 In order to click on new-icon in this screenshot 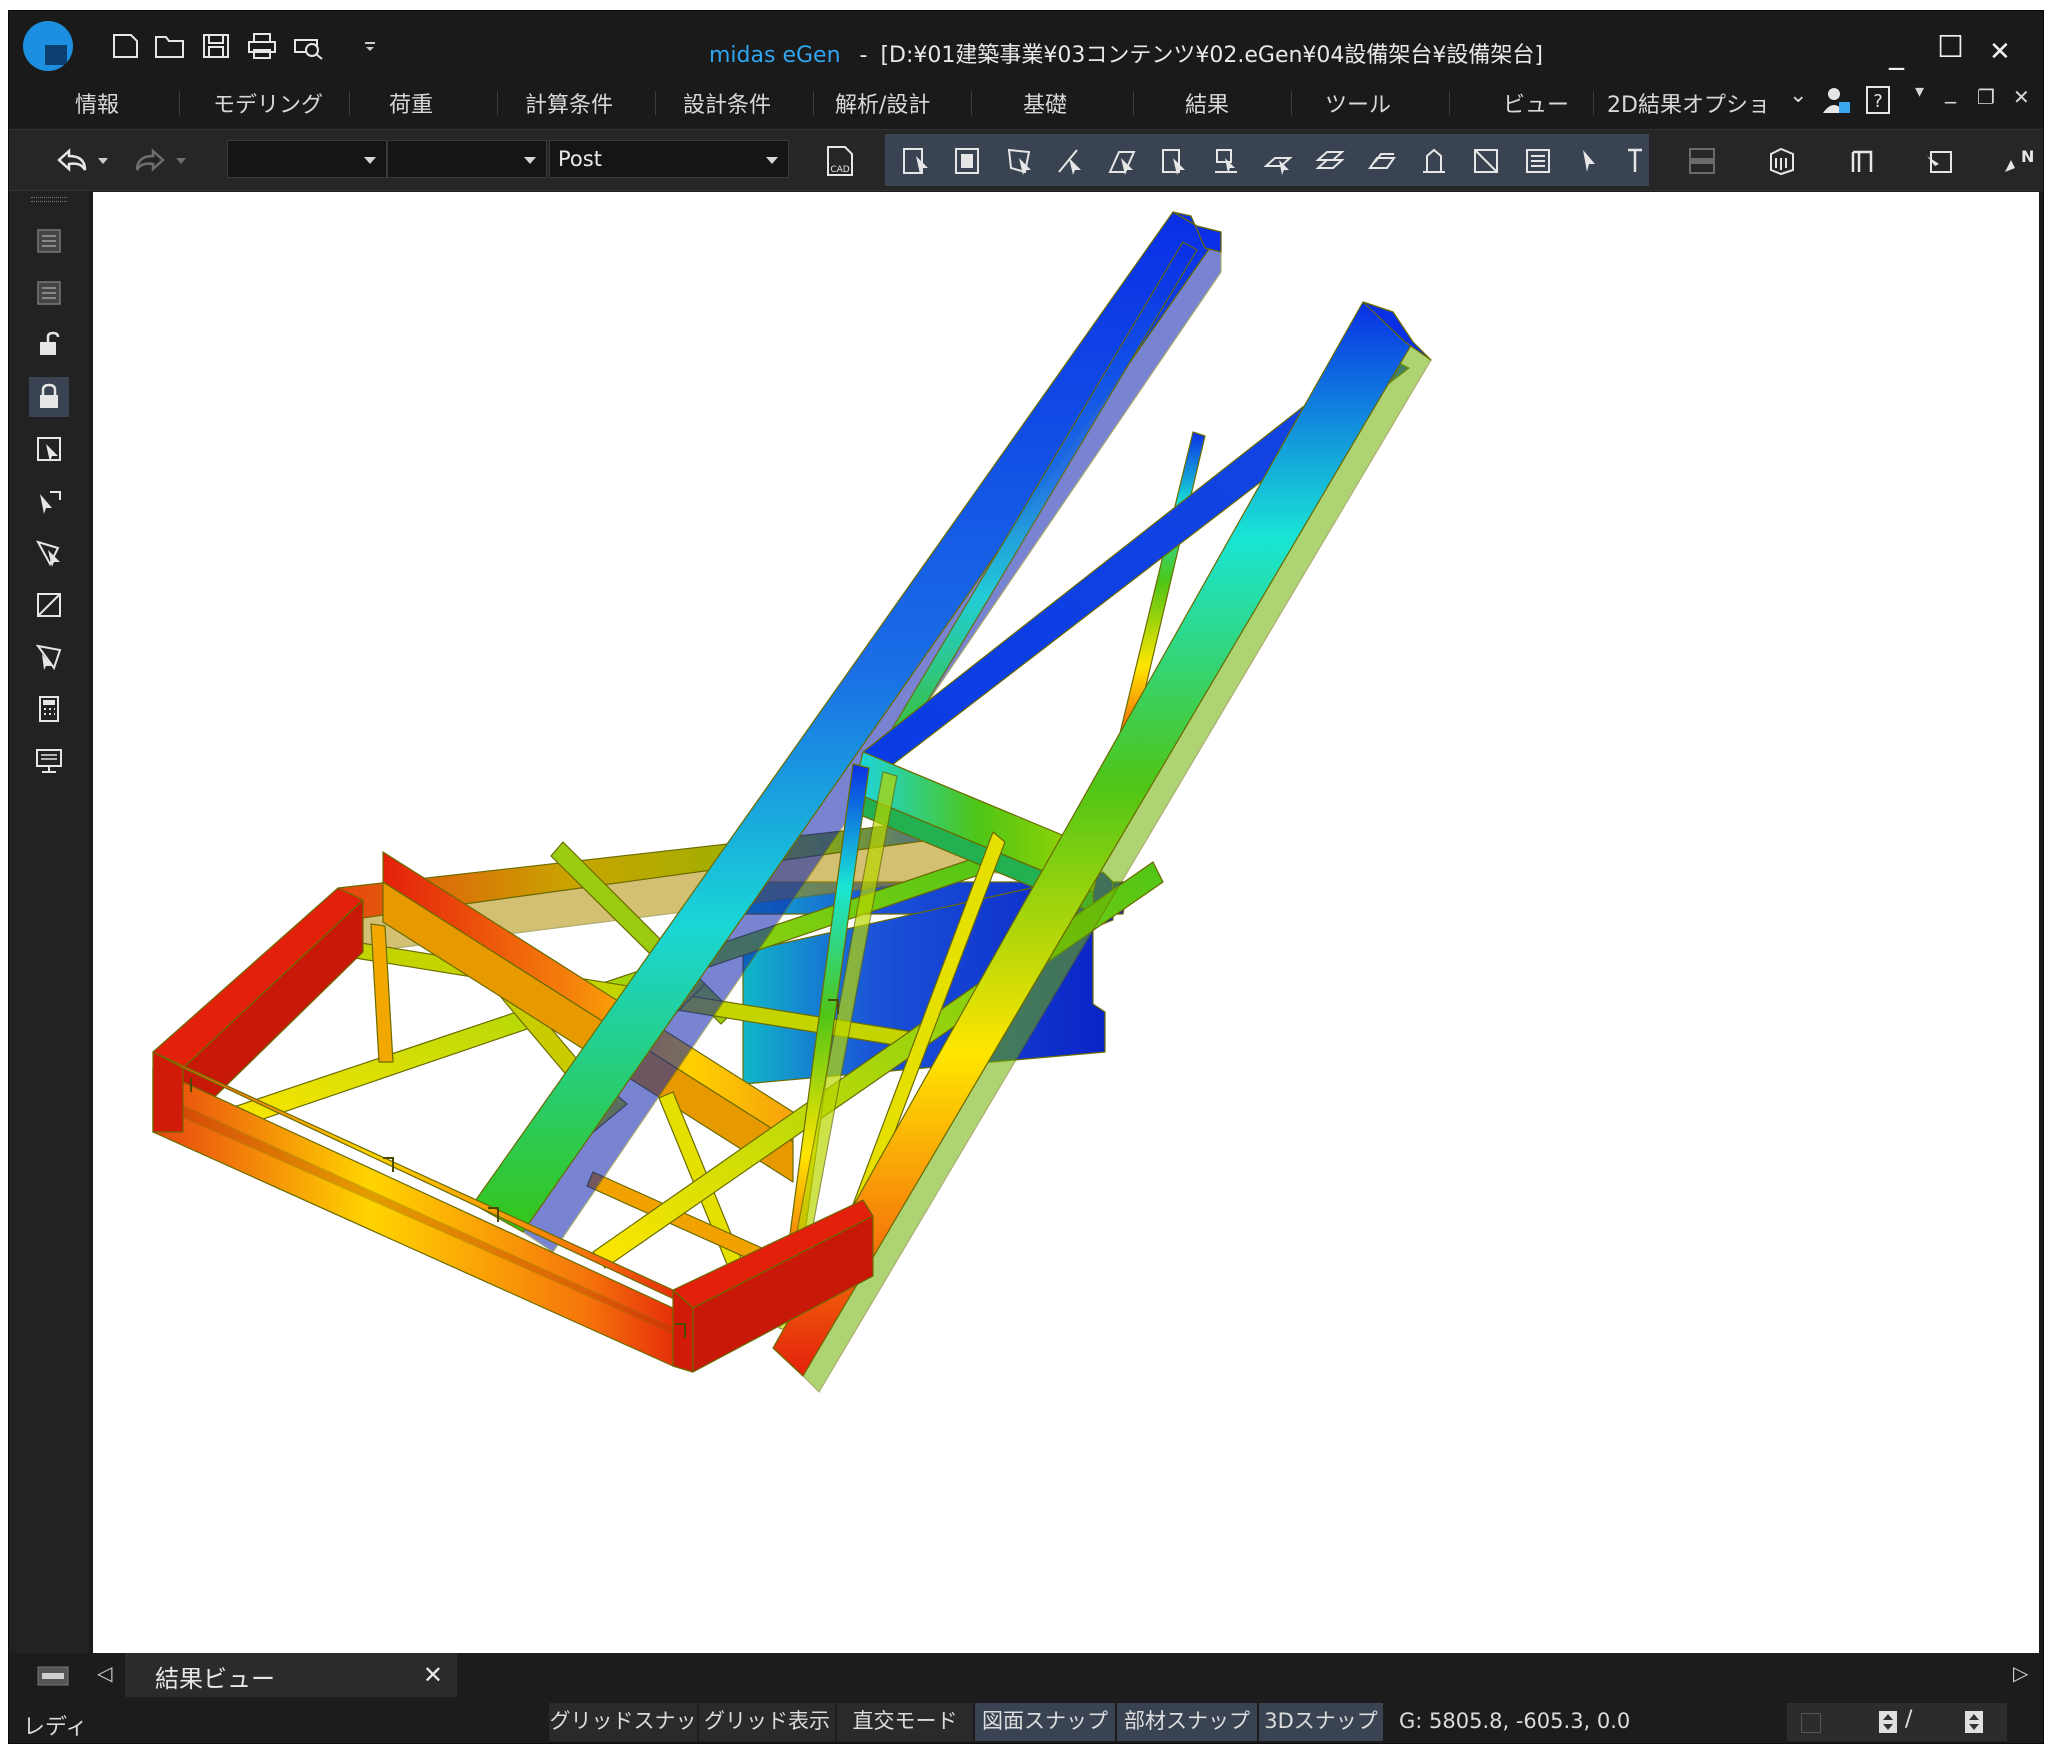, I will do `click(126, 46)`.